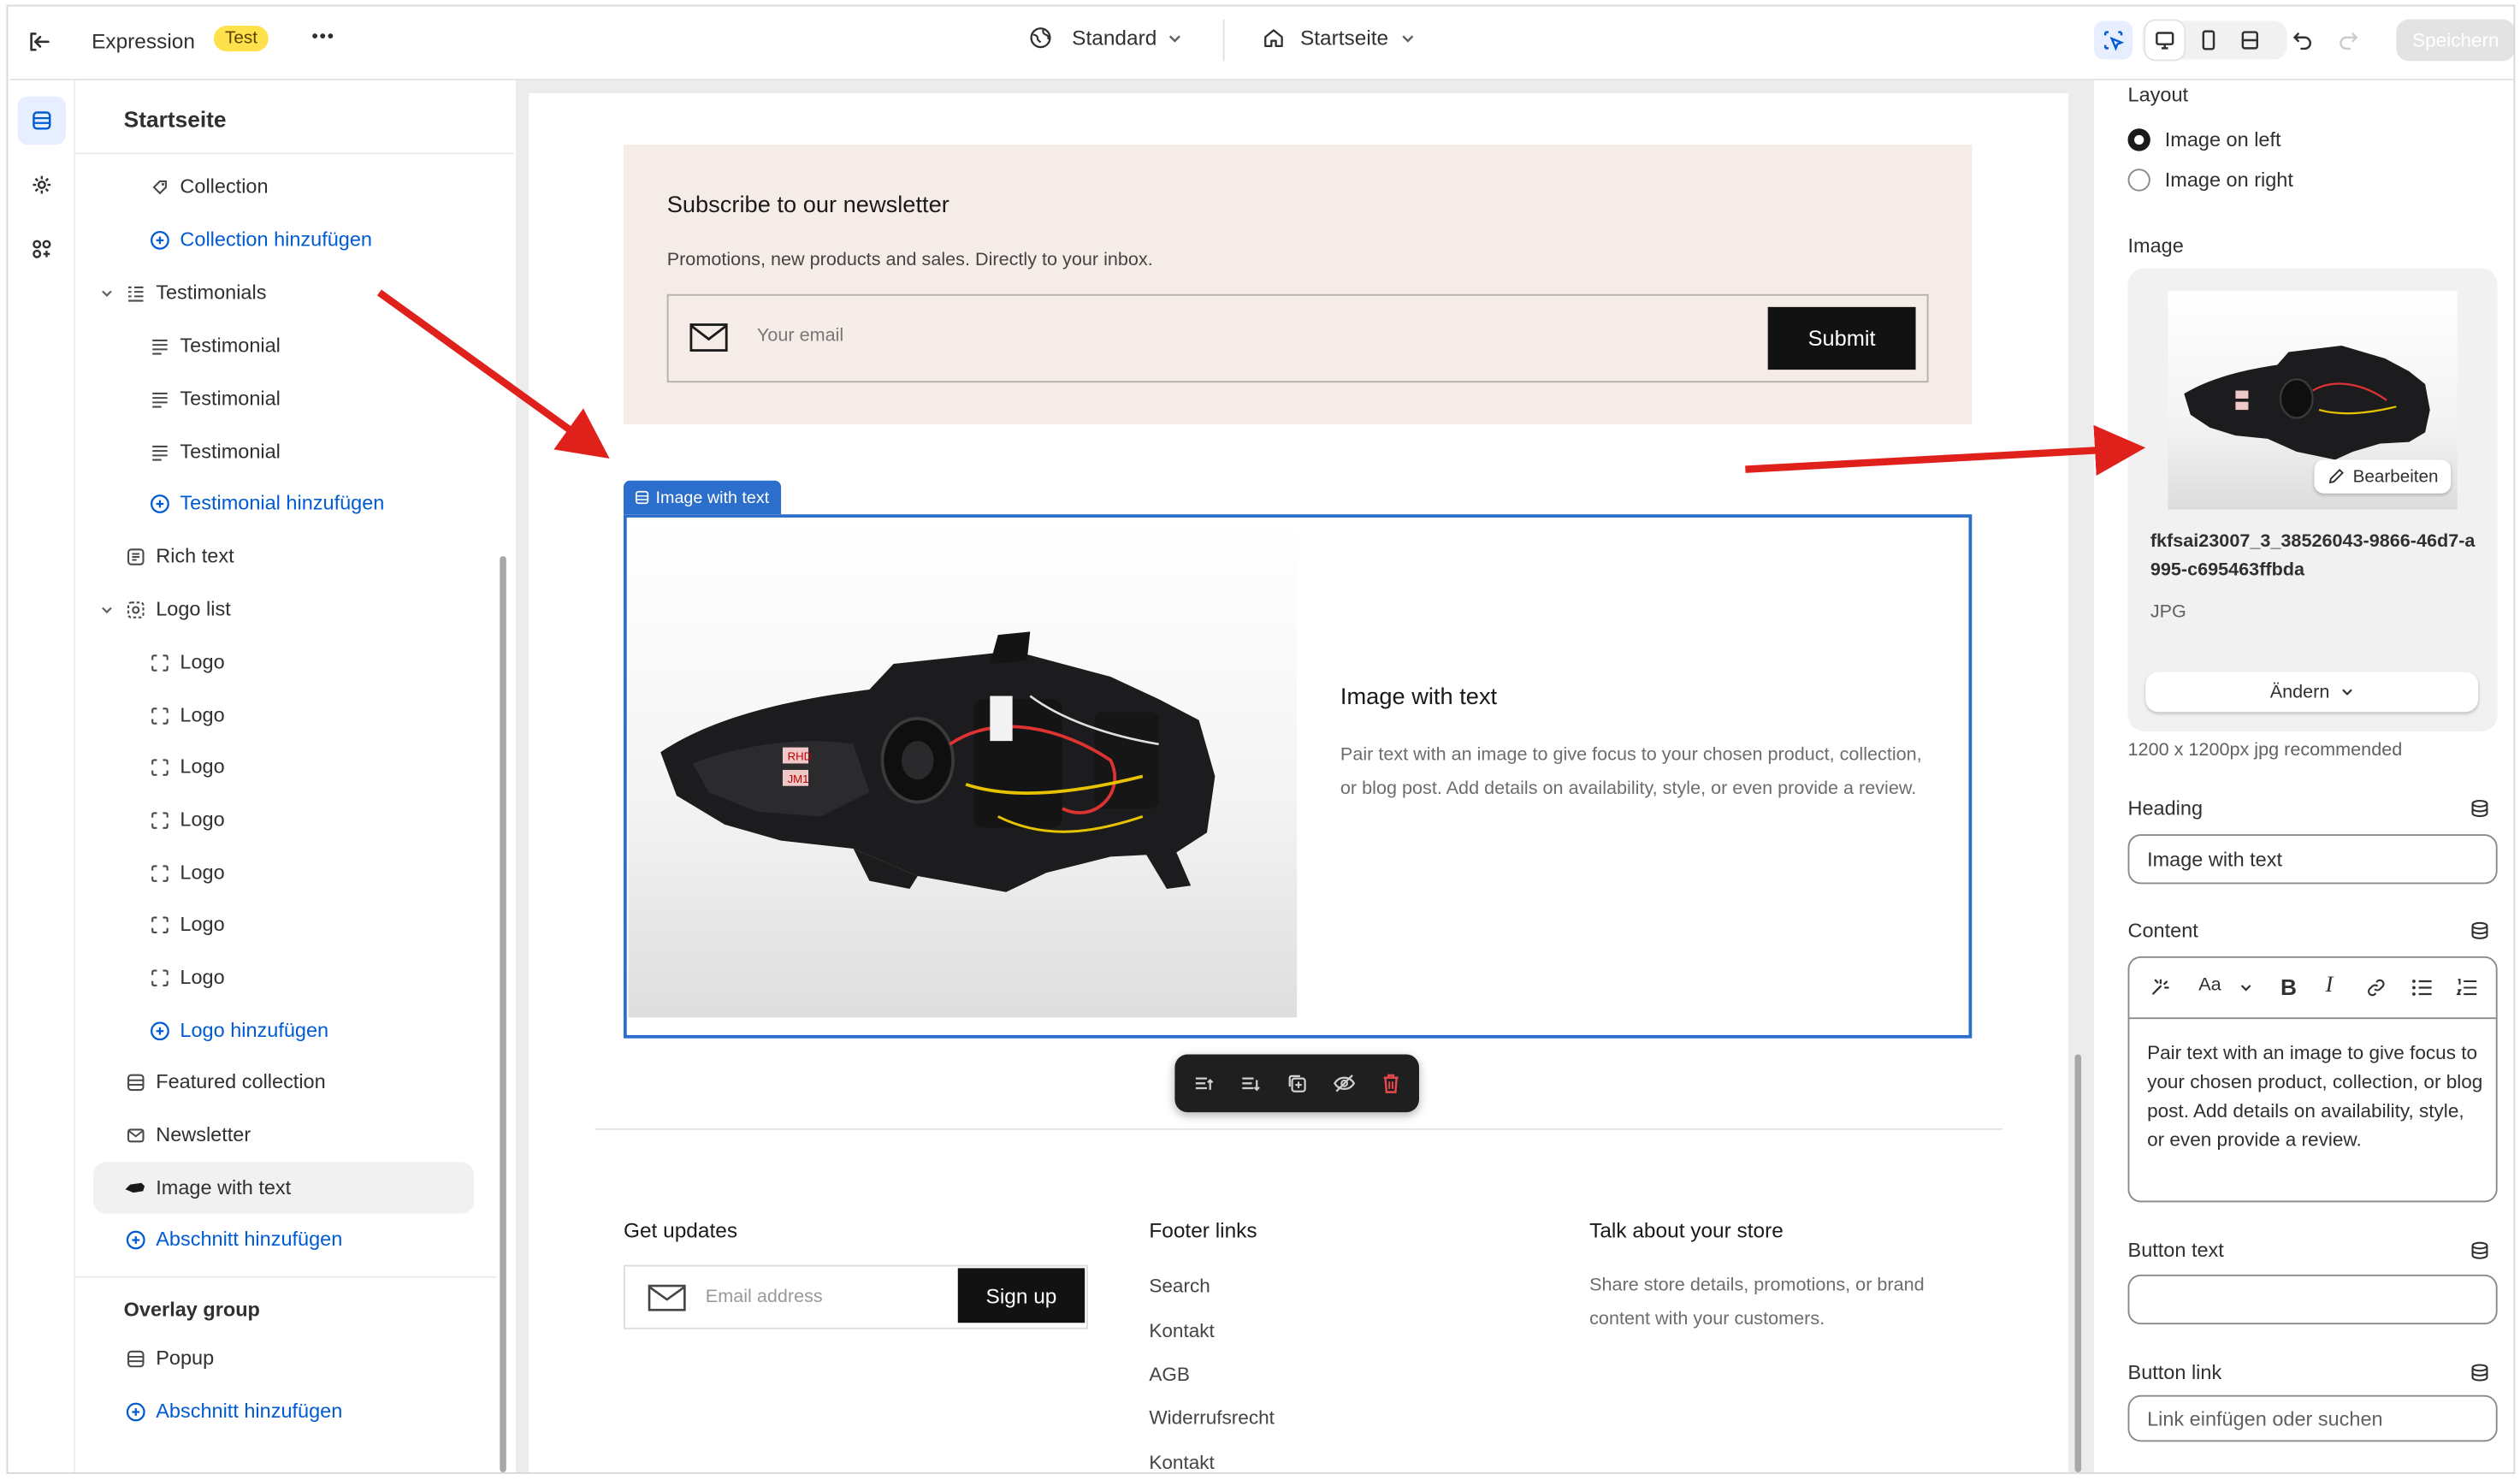 The height and width of the screenshot is (1480, 2520). What do you see at coordinates (1946, 450) in the screenshot?
I see `annotation-arrow-right` at bounding box center [1946, 450].